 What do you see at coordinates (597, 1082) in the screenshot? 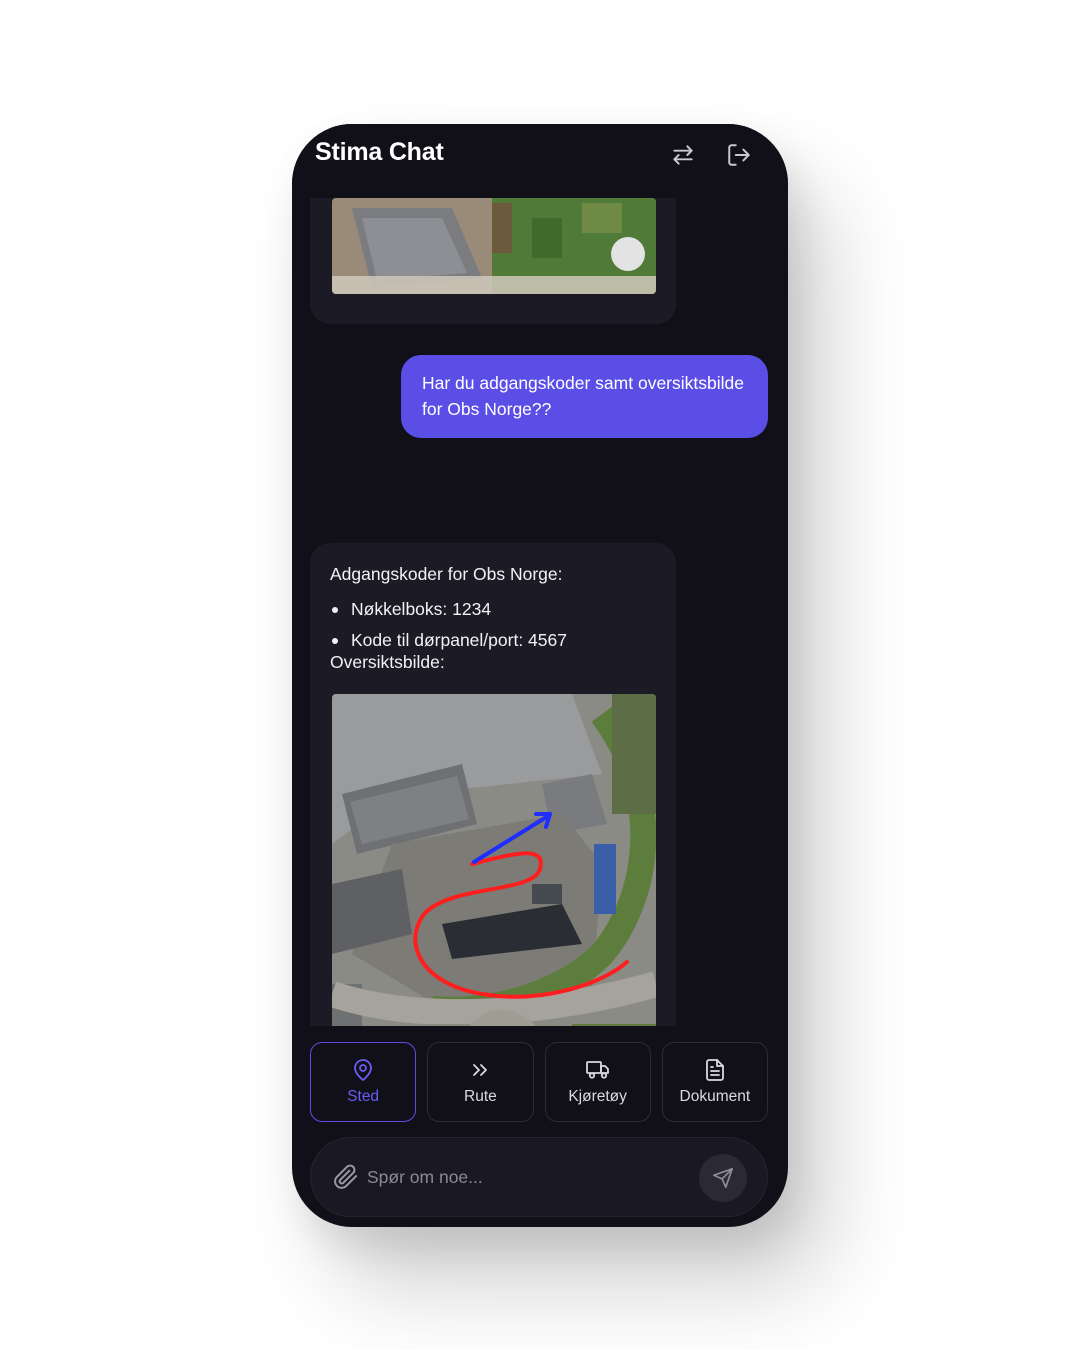
I see `action-kjoretoy-button: Kjøretøy` at bounding box center [597, 1082].